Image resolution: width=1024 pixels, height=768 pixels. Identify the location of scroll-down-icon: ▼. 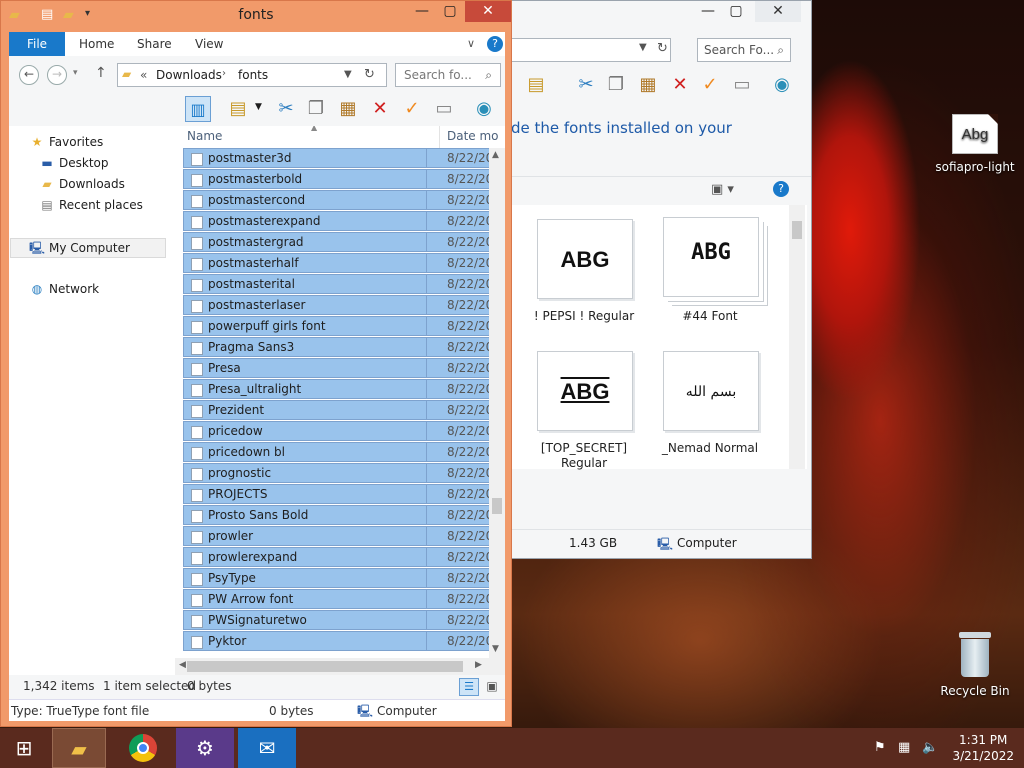
(495, 649).